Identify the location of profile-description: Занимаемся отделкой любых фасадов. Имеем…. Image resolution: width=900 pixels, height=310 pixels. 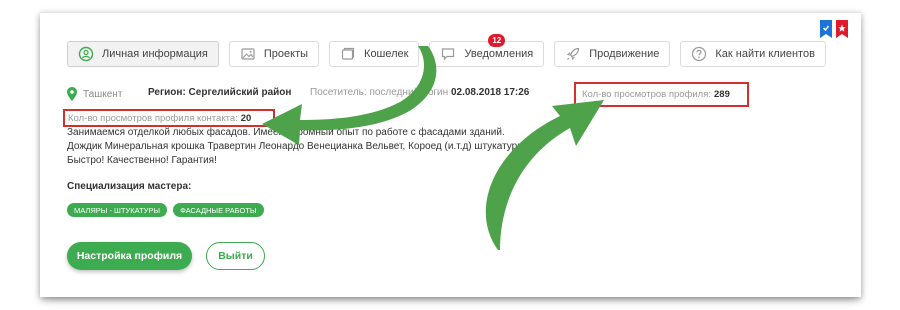
(297, 146).